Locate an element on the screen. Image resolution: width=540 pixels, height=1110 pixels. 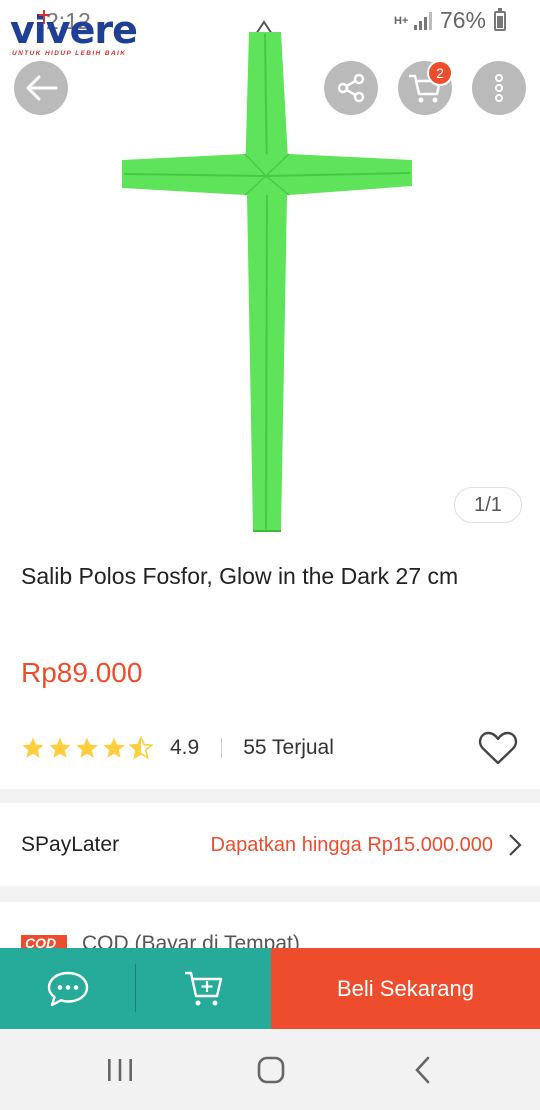
arrow-left-icon is located at coordinates (42, 88).